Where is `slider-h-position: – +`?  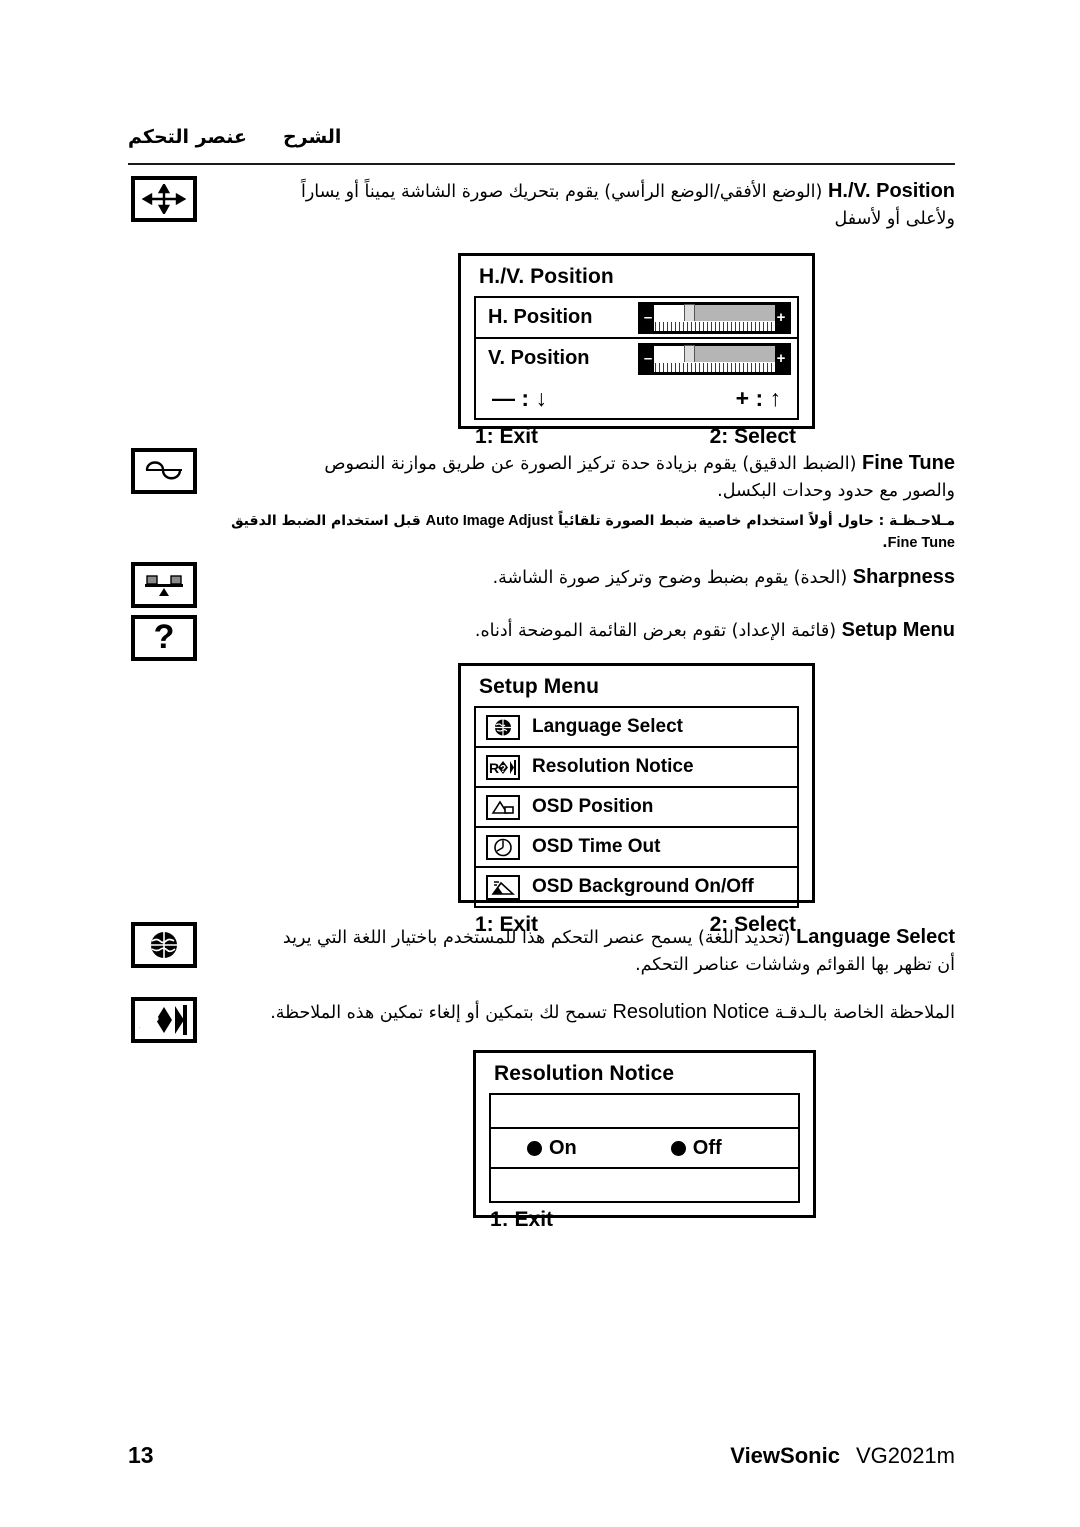
slider-h-position: – + is located at coordinates (714, 317).